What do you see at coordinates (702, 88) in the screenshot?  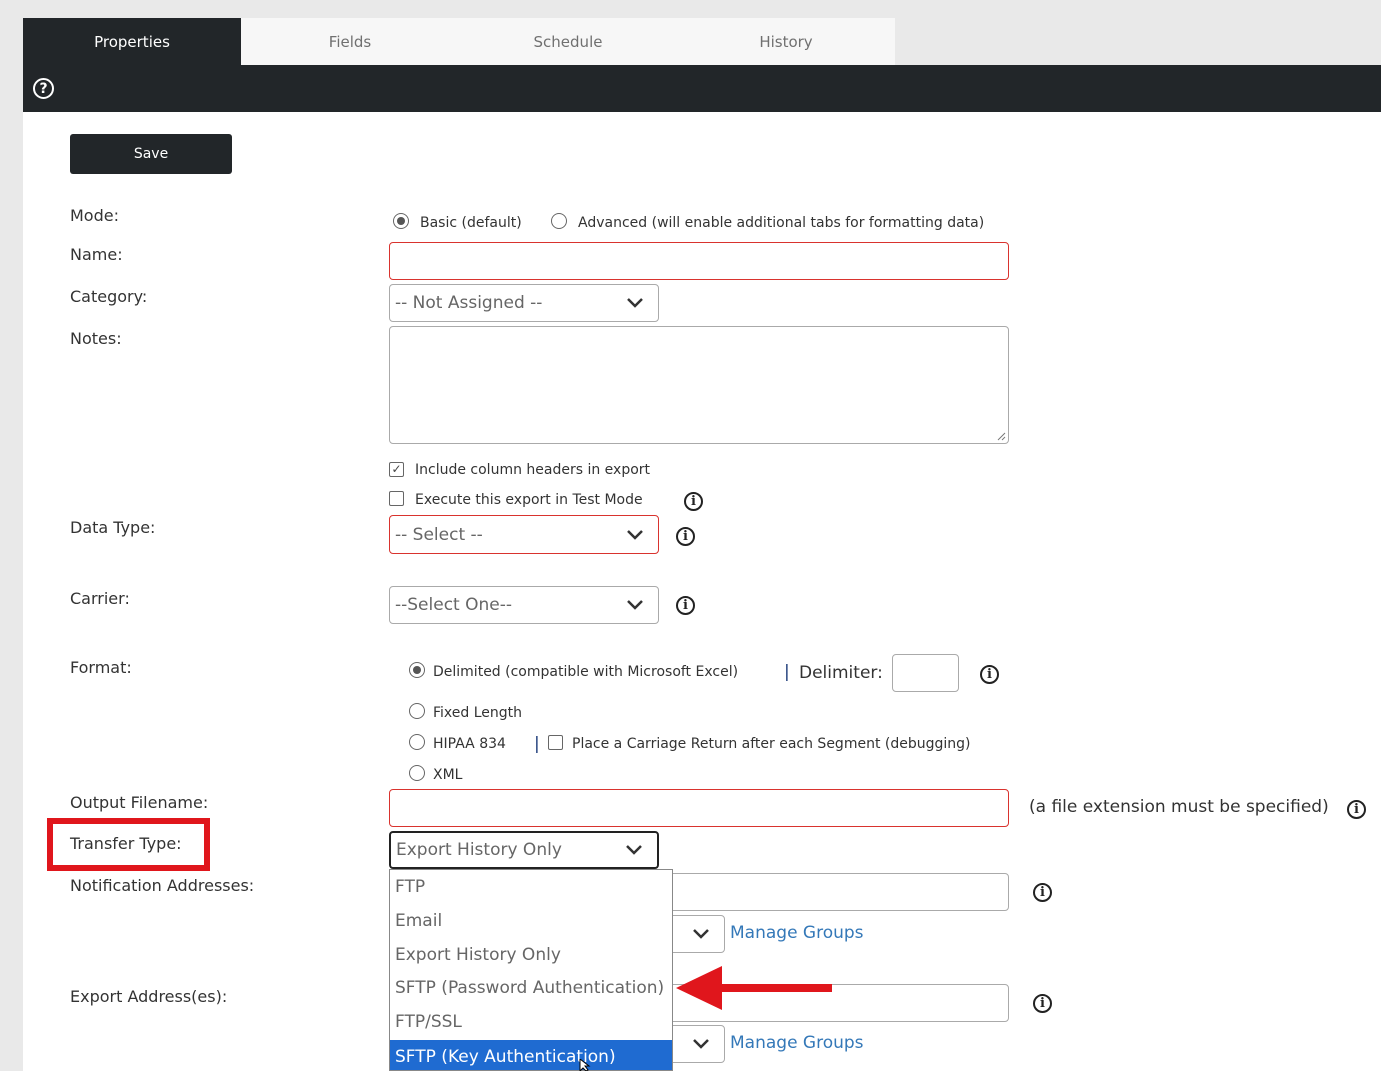 I see `toolbar` at bounding box center [702, 88].